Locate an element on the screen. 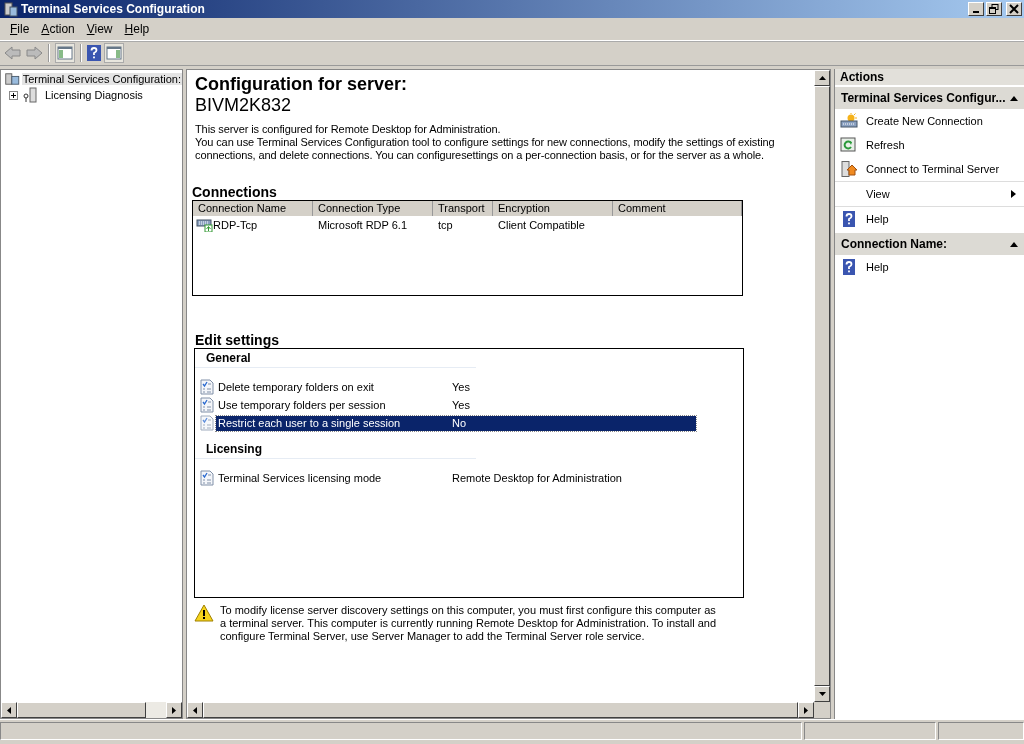 This screenshot has width=1024, height=744. restore-icon is located at coordinates (994, 9).